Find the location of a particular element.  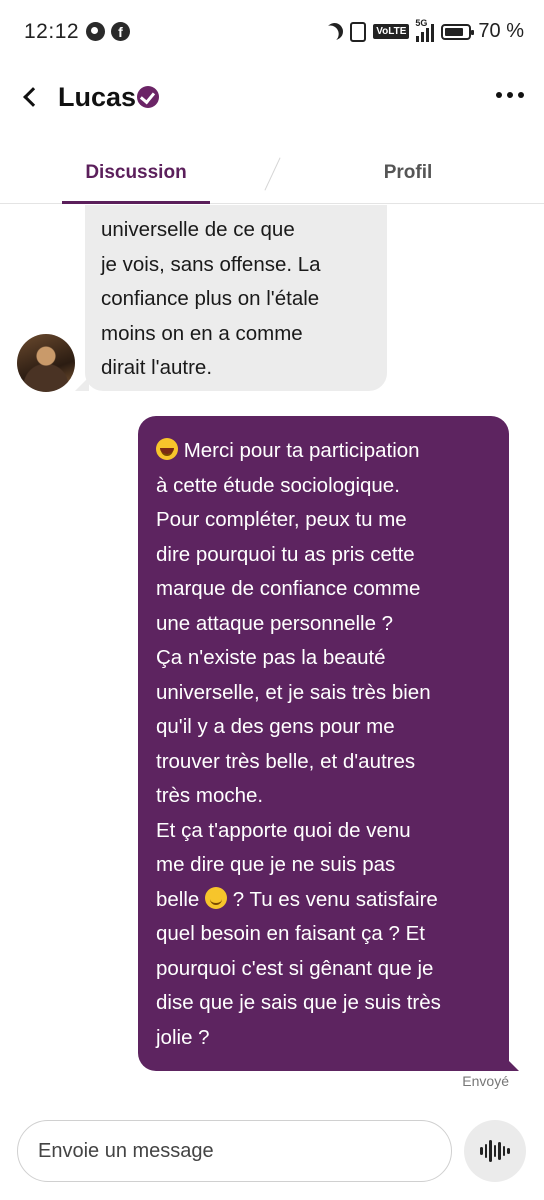

voice-message-button is located at coordinates (495, 1151).